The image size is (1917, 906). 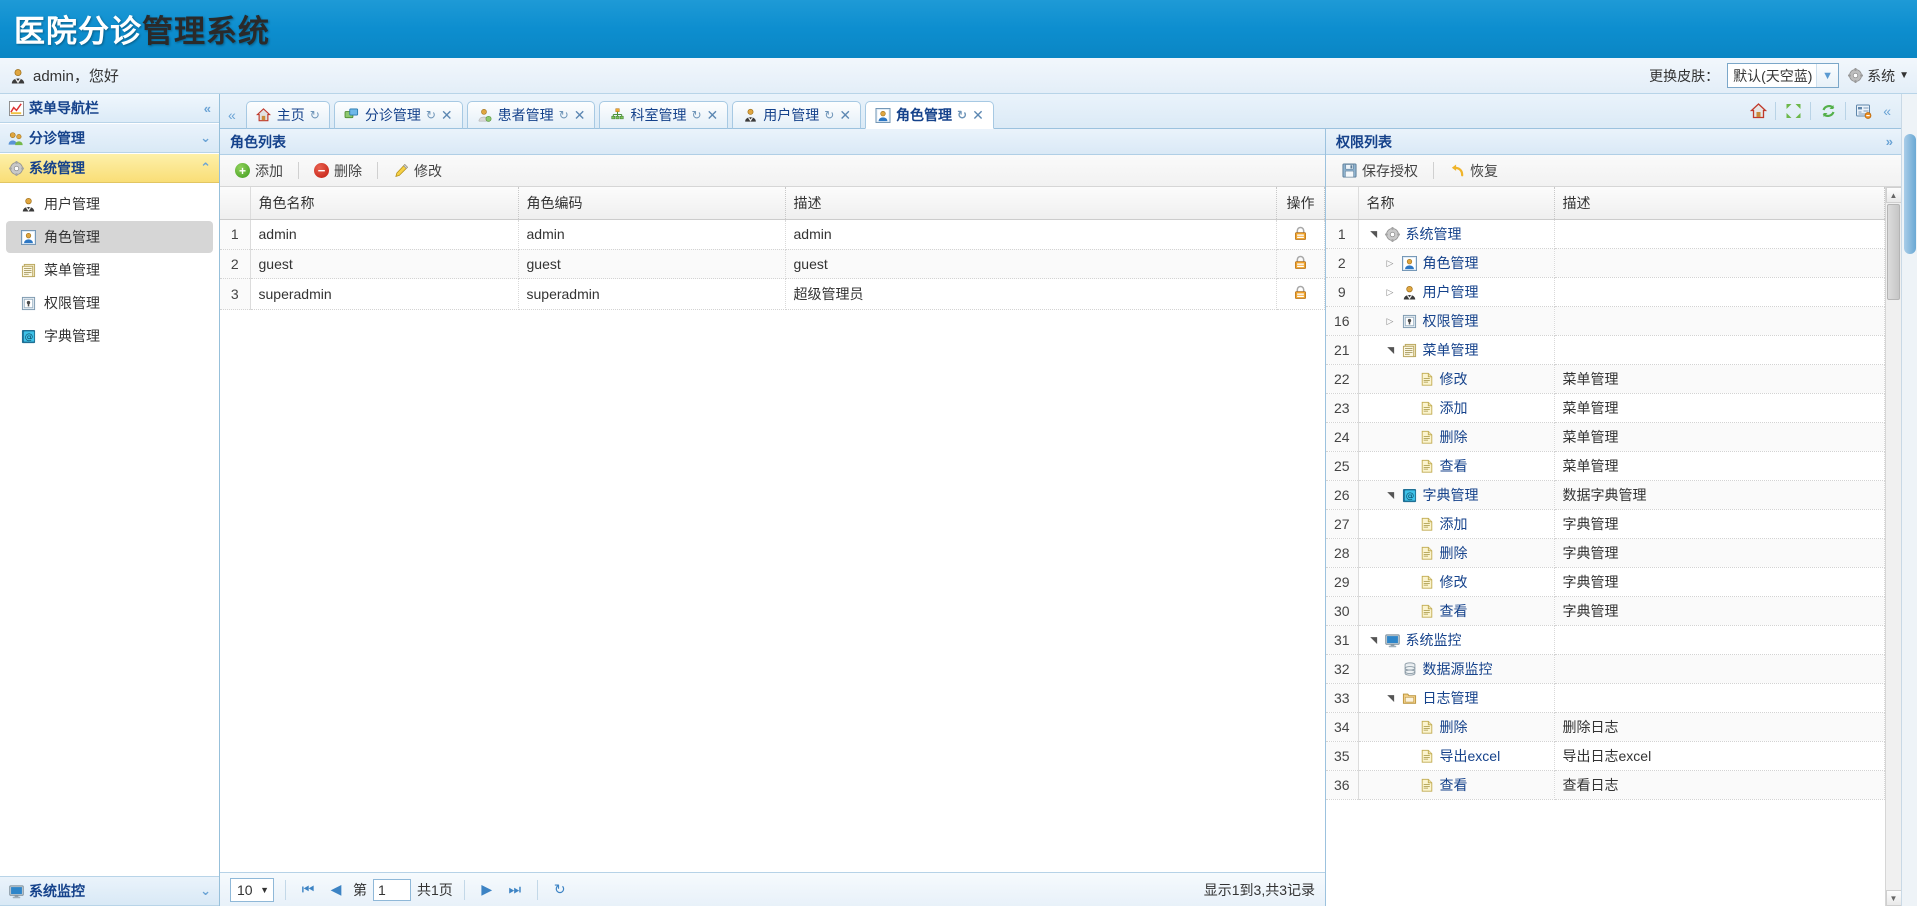 What do you see at coordinates (797, 115) in the screenshot?
I see `tab-user-management: 用户管理 ↻ ✕` at bounding box center [797, 115].